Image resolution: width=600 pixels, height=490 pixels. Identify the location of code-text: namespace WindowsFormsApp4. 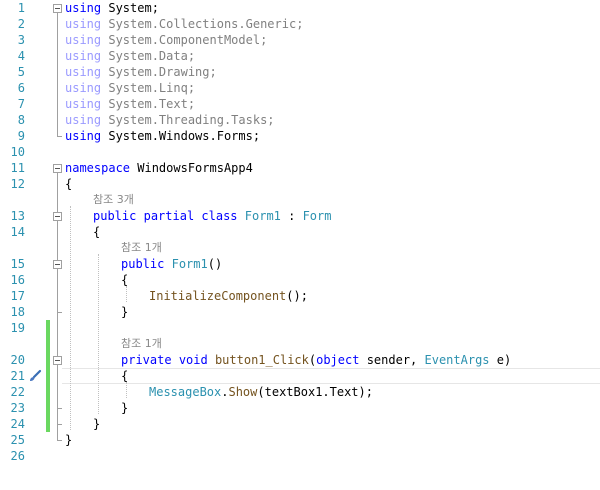
(159, 168).